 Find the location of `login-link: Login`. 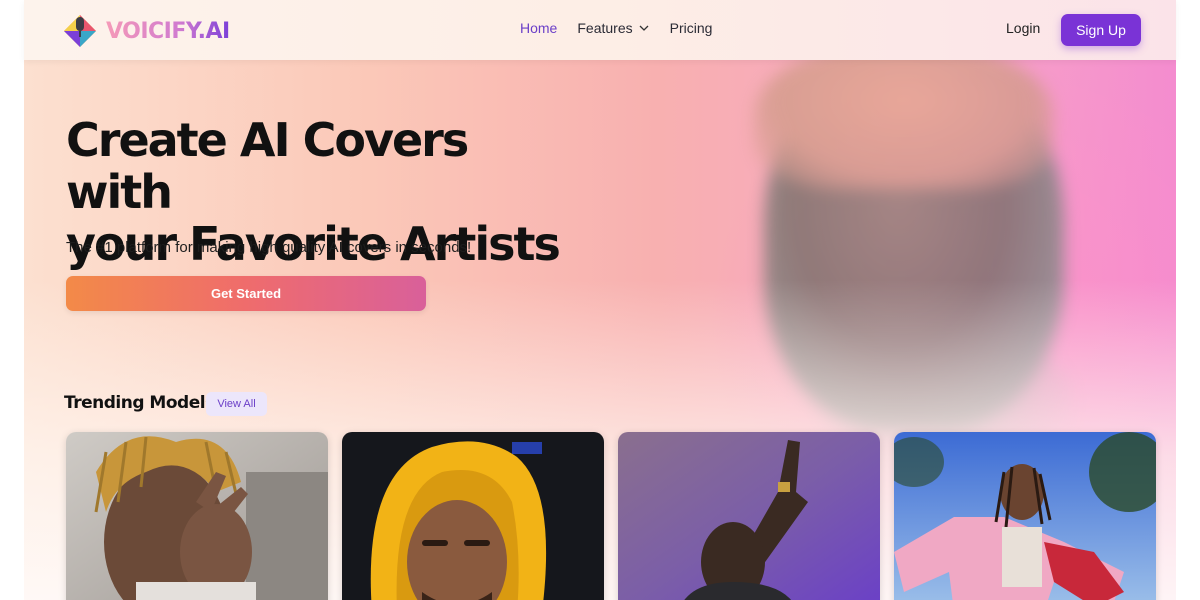

login-link: Login is located at coordinates (1023, 28).